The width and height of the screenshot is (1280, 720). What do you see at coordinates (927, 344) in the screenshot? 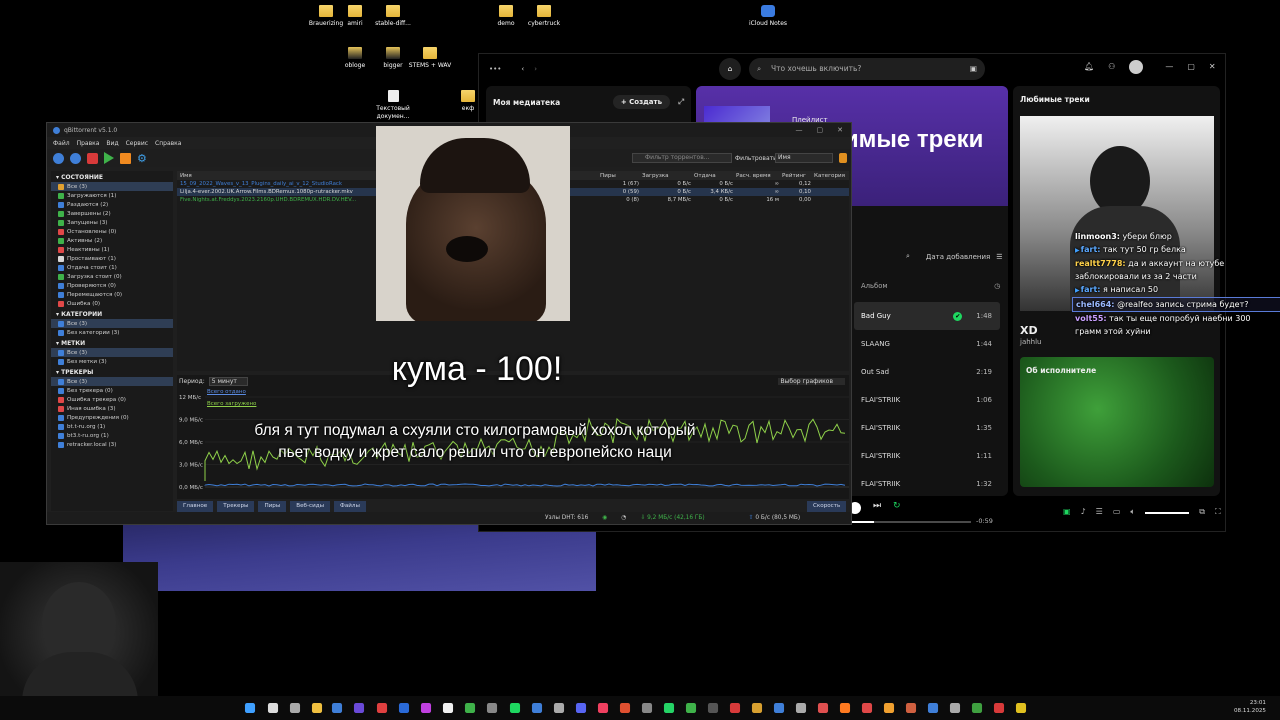
I see `track-row: SLAANG 1:44` at bounding box center [927, 344].